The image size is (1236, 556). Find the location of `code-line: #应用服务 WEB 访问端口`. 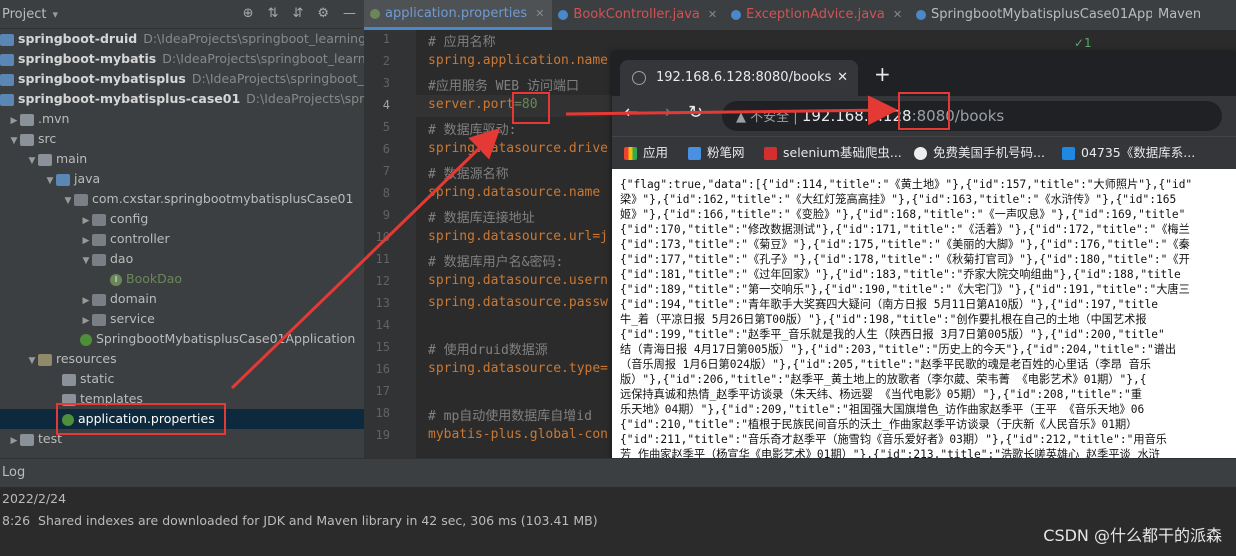

code-line: #应用服务 WEB 访问端口 is located at coordinates (503, 84).